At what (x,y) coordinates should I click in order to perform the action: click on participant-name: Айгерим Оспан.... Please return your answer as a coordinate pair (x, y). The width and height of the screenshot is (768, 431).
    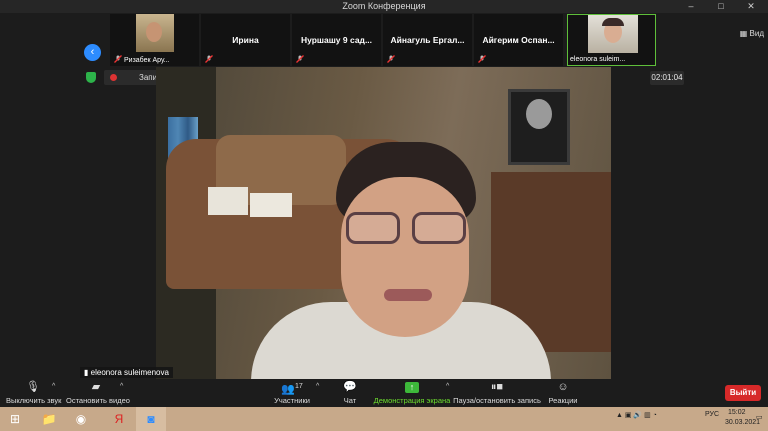
    Looking at the image, I should click on (518, 40).